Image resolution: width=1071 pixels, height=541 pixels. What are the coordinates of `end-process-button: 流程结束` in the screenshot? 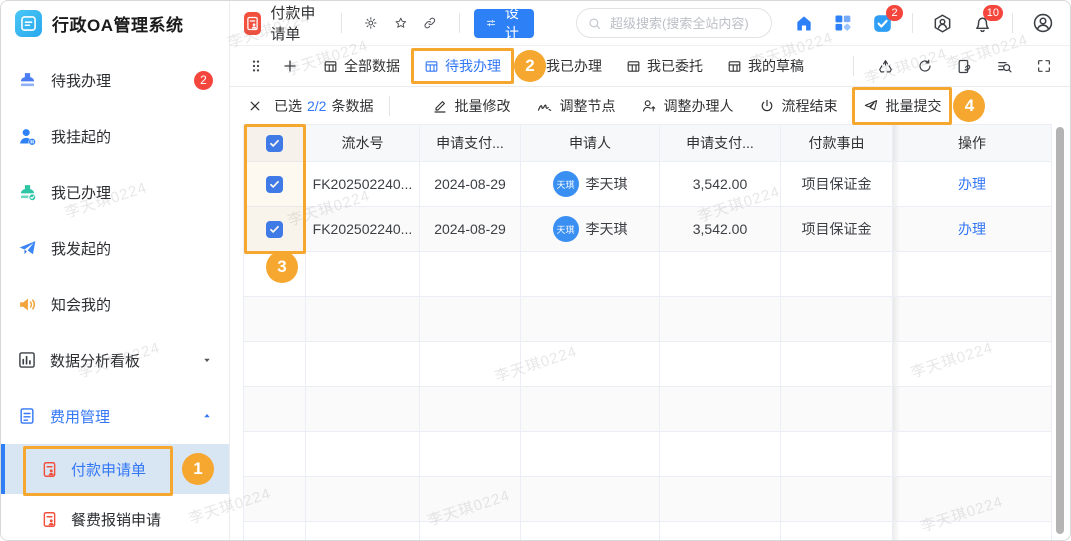 It's located at (798, 106).